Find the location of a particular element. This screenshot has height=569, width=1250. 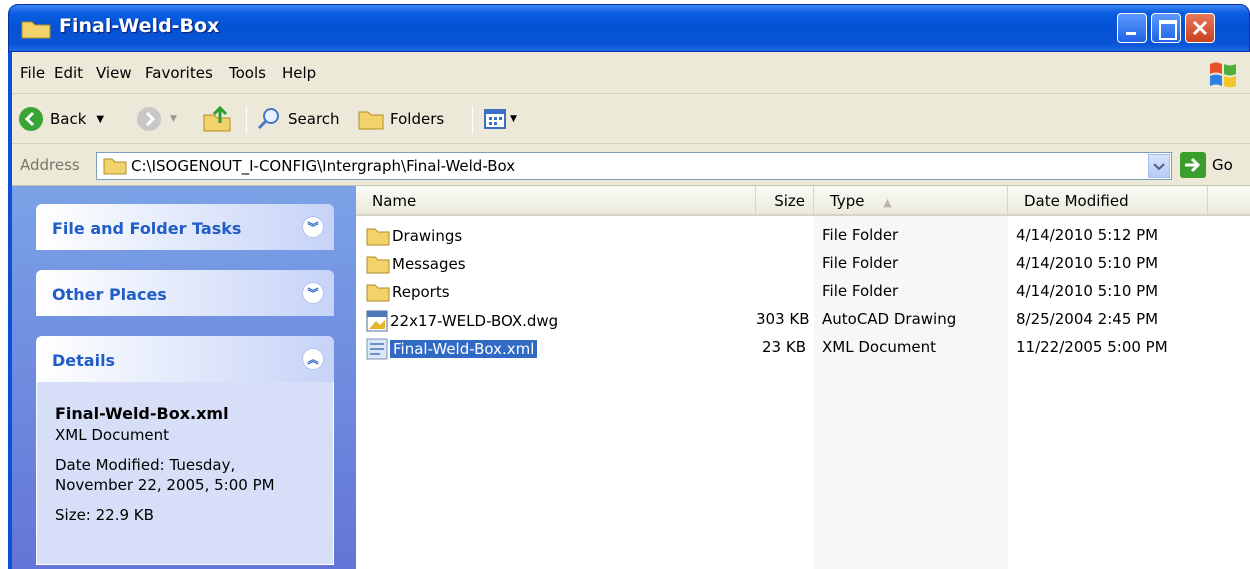

file-name: Messages is located at coordinates (429, 264).